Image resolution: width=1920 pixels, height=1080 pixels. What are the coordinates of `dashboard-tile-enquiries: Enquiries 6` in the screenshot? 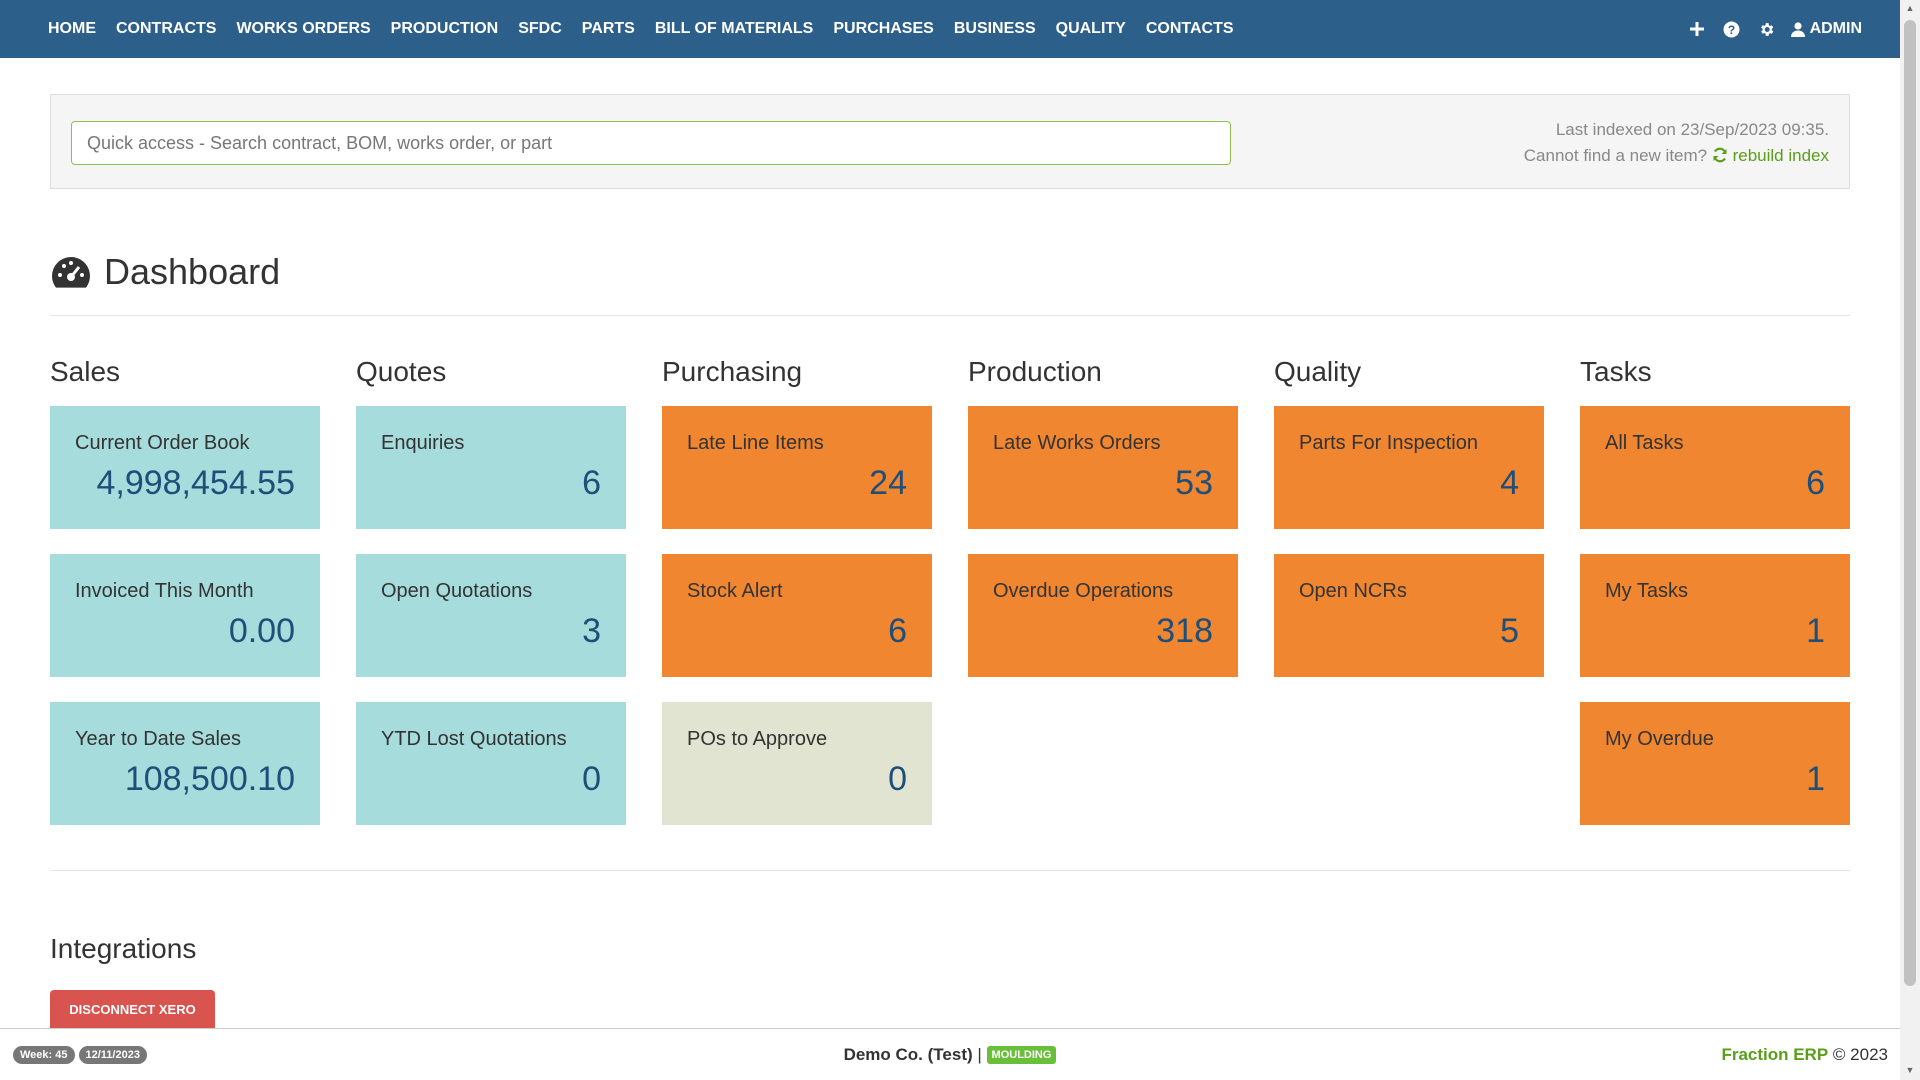 It's located at (491, 467).